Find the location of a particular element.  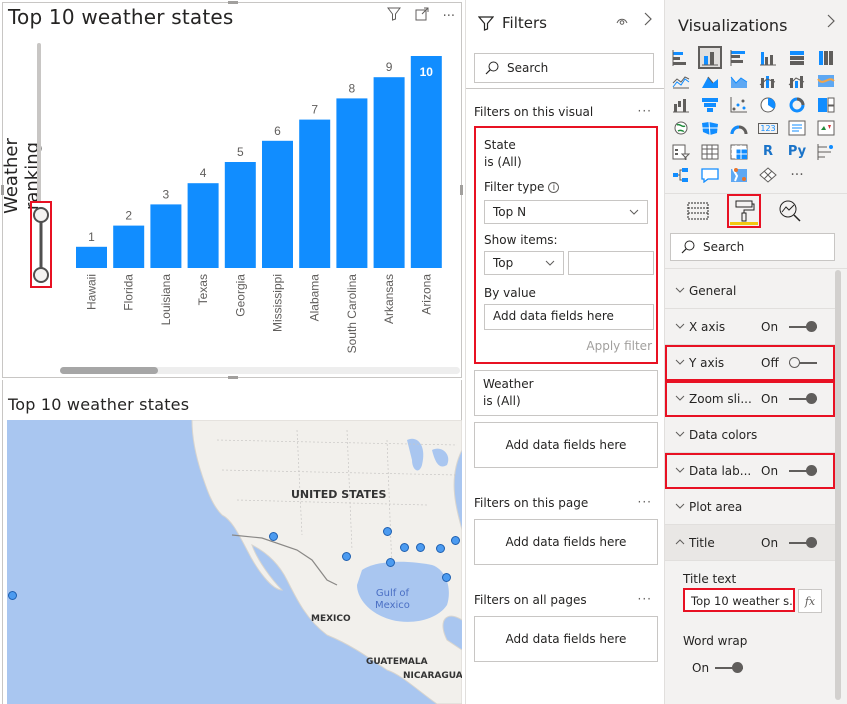

conditional-formatting-button: fx is located at coordinates (810, 601).